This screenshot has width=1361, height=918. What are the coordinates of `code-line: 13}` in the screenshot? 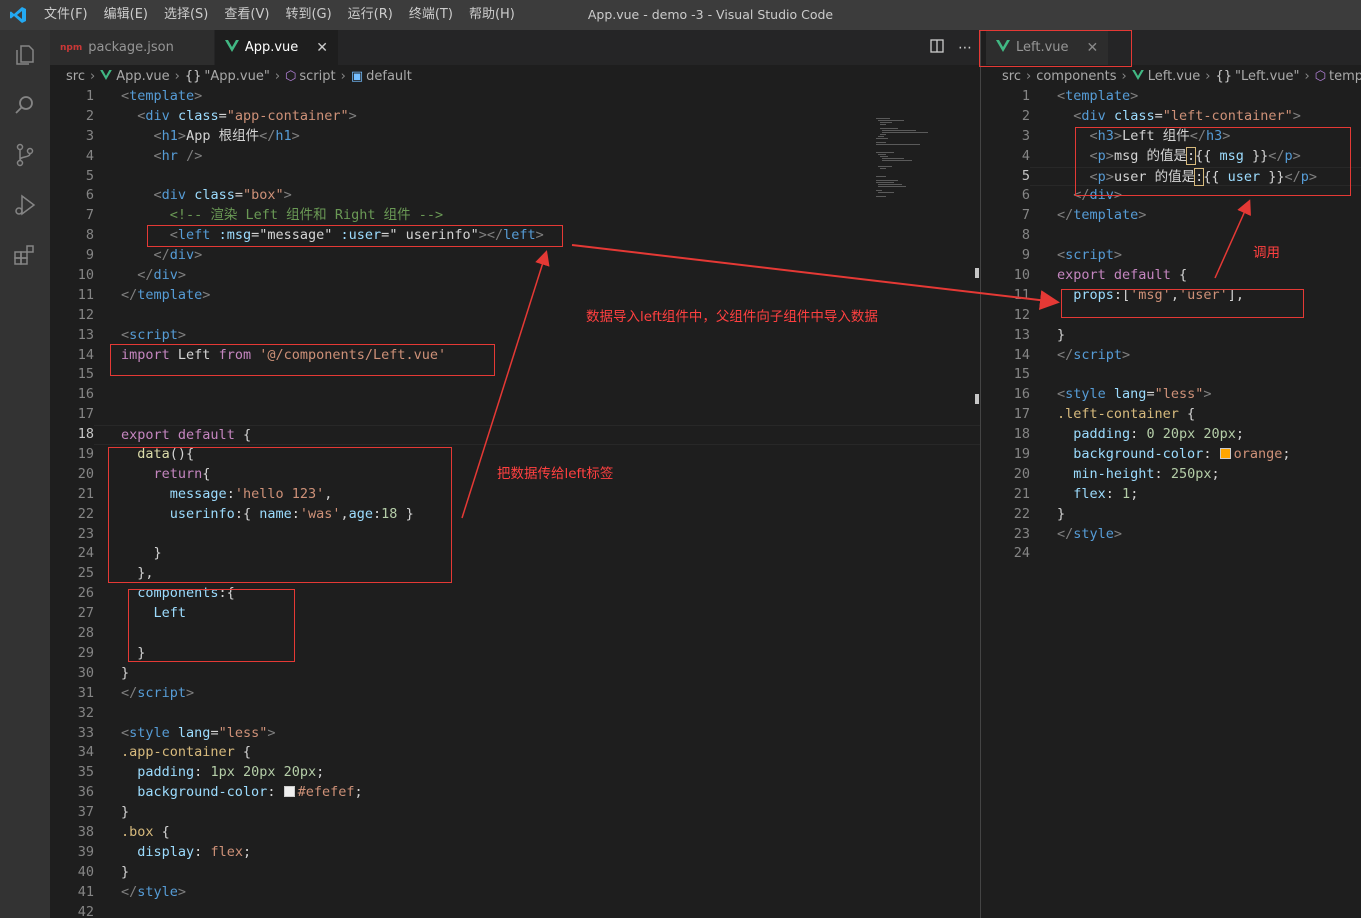 It's located at (1173, 336).